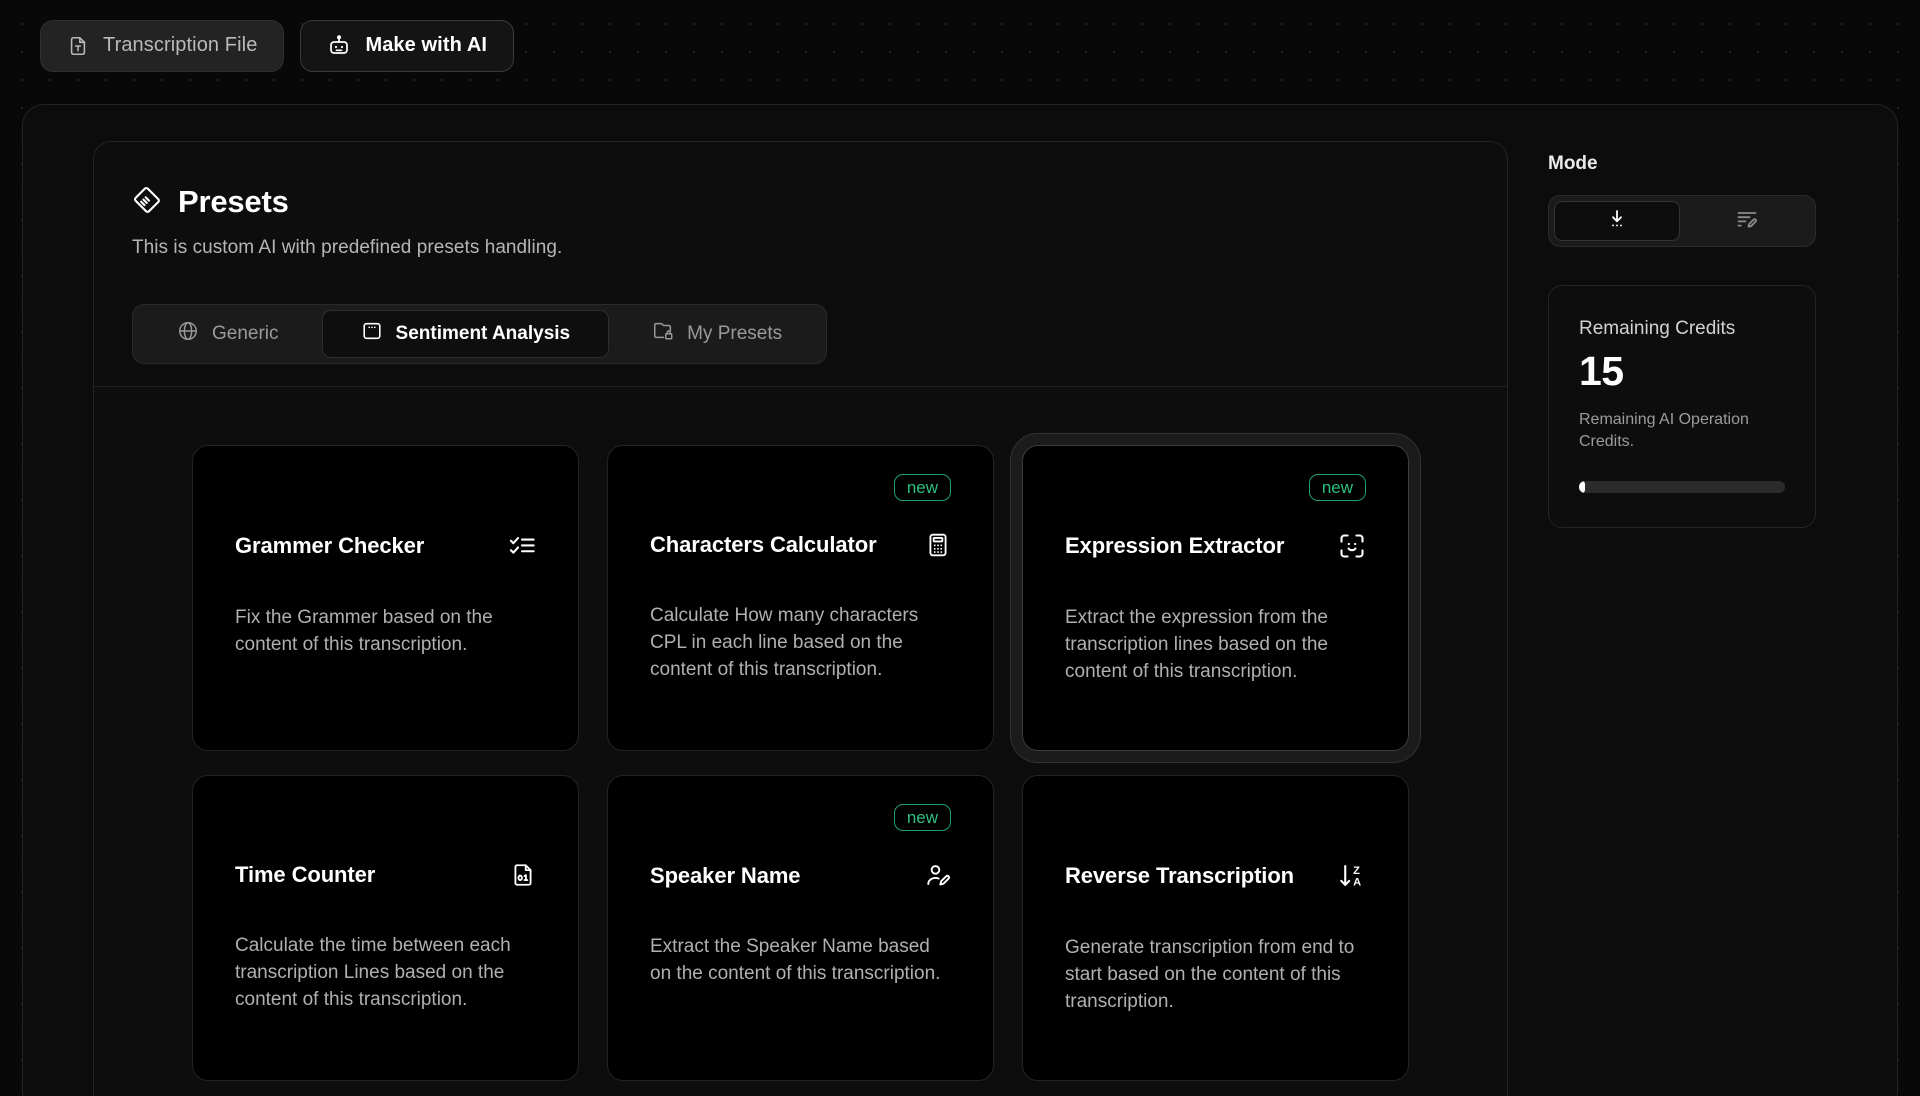  I want to click on list-edit-icon, so click(1747, 221).